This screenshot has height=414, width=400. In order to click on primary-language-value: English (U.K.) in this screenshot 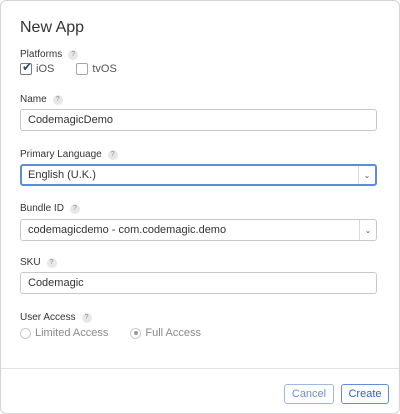, I will do `click(62, 175)`.